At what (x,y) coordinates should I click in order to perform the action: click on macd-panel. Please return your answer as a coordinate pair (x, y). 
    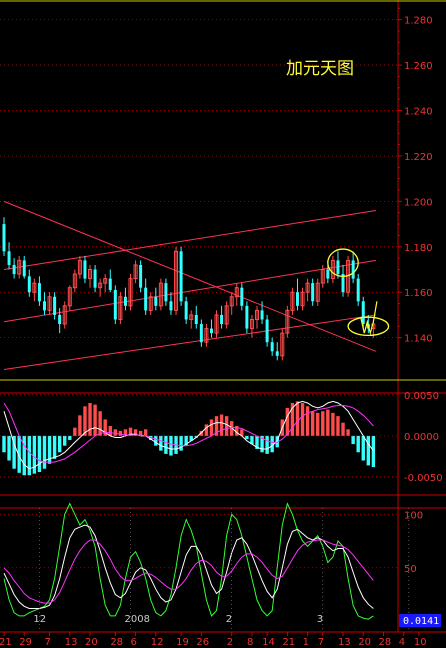
    Looking at the image, I should click on (199, 436).